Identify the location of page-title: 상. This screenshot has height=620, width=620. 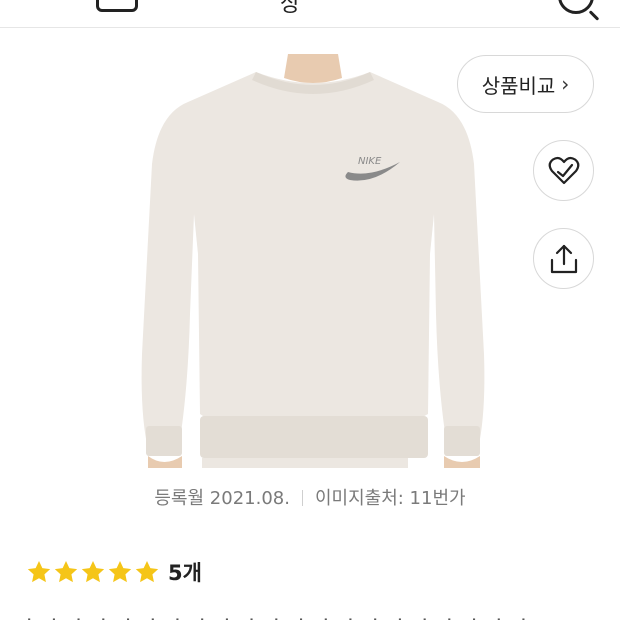
(290, 8).